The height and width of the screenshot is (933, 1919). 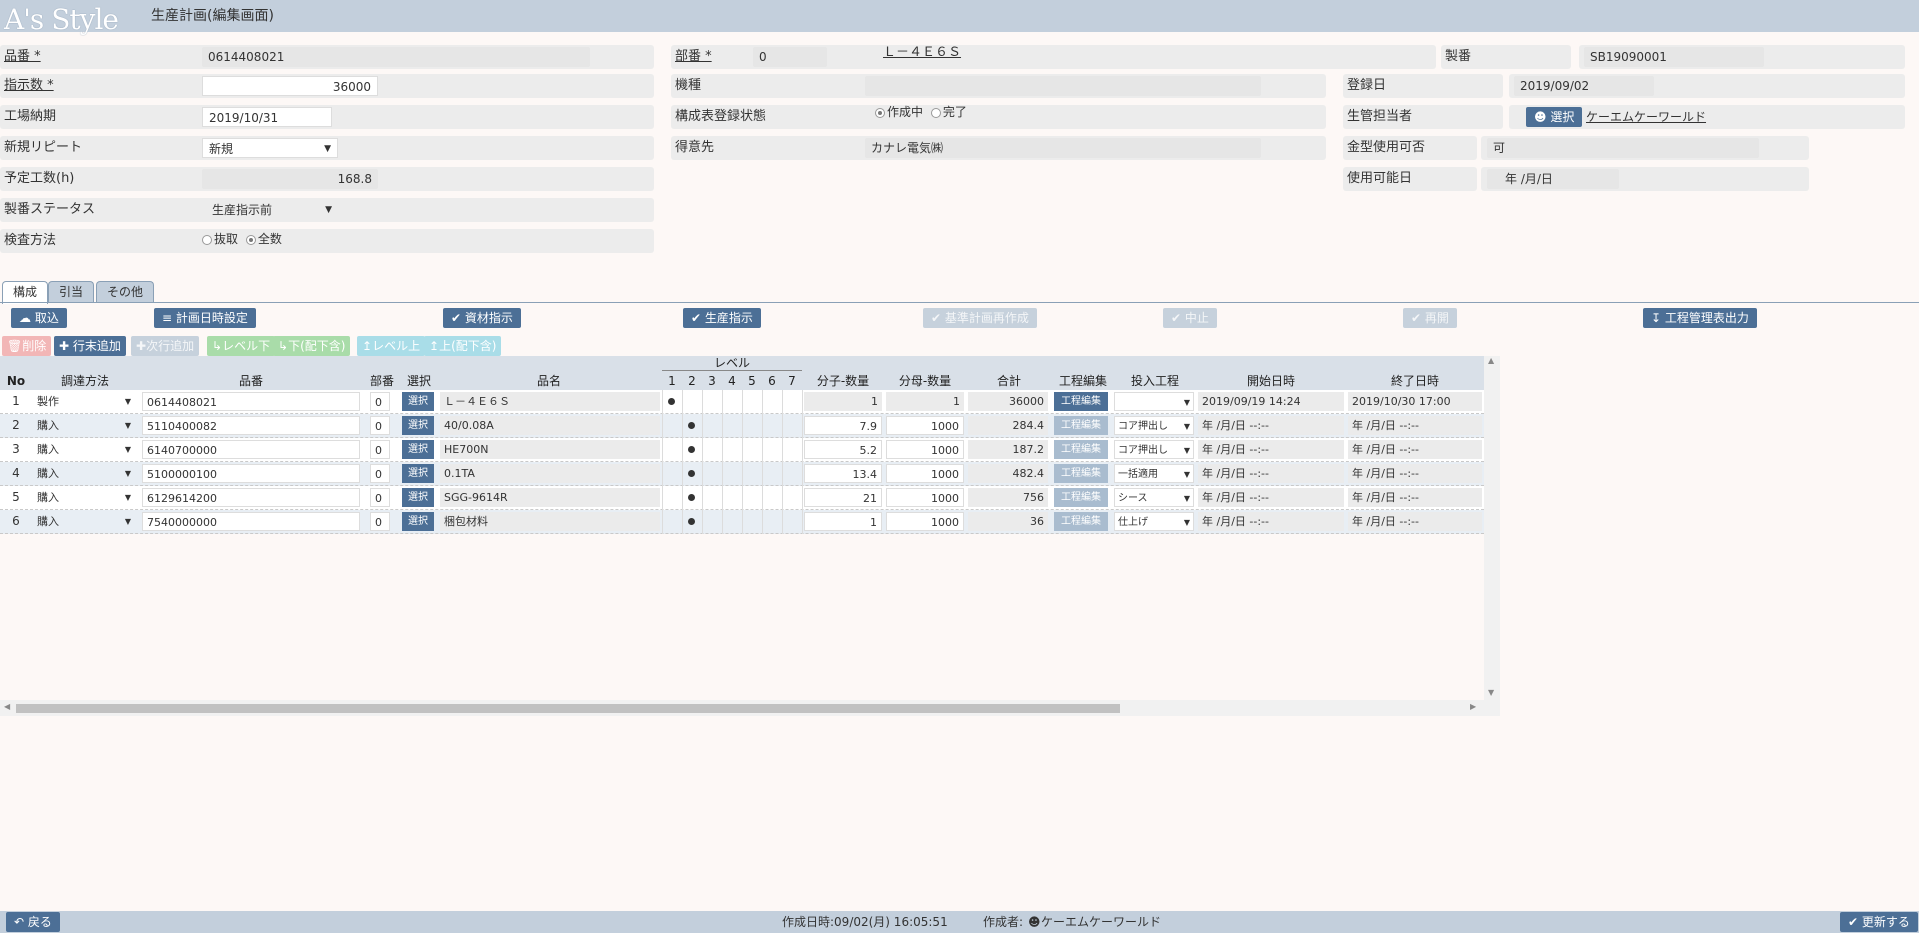 I want to click on tonyu-select: 仕上げ, so click(x=1154, y=522).